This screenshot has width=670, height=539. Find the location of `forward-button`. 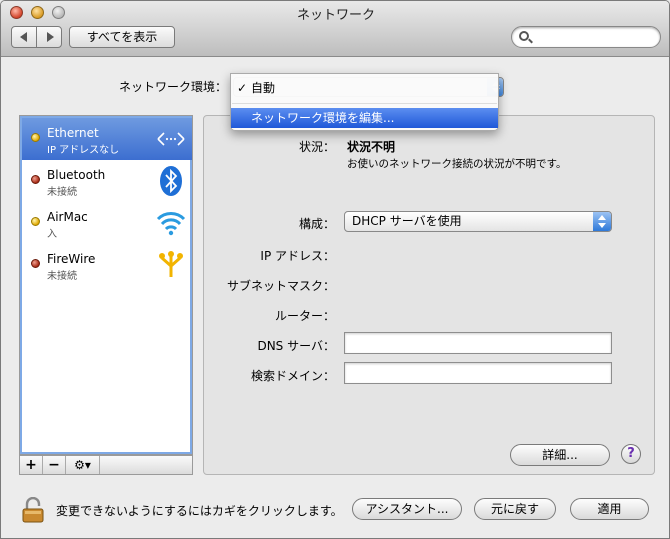

forward-button is located at coordinates (49, 37).